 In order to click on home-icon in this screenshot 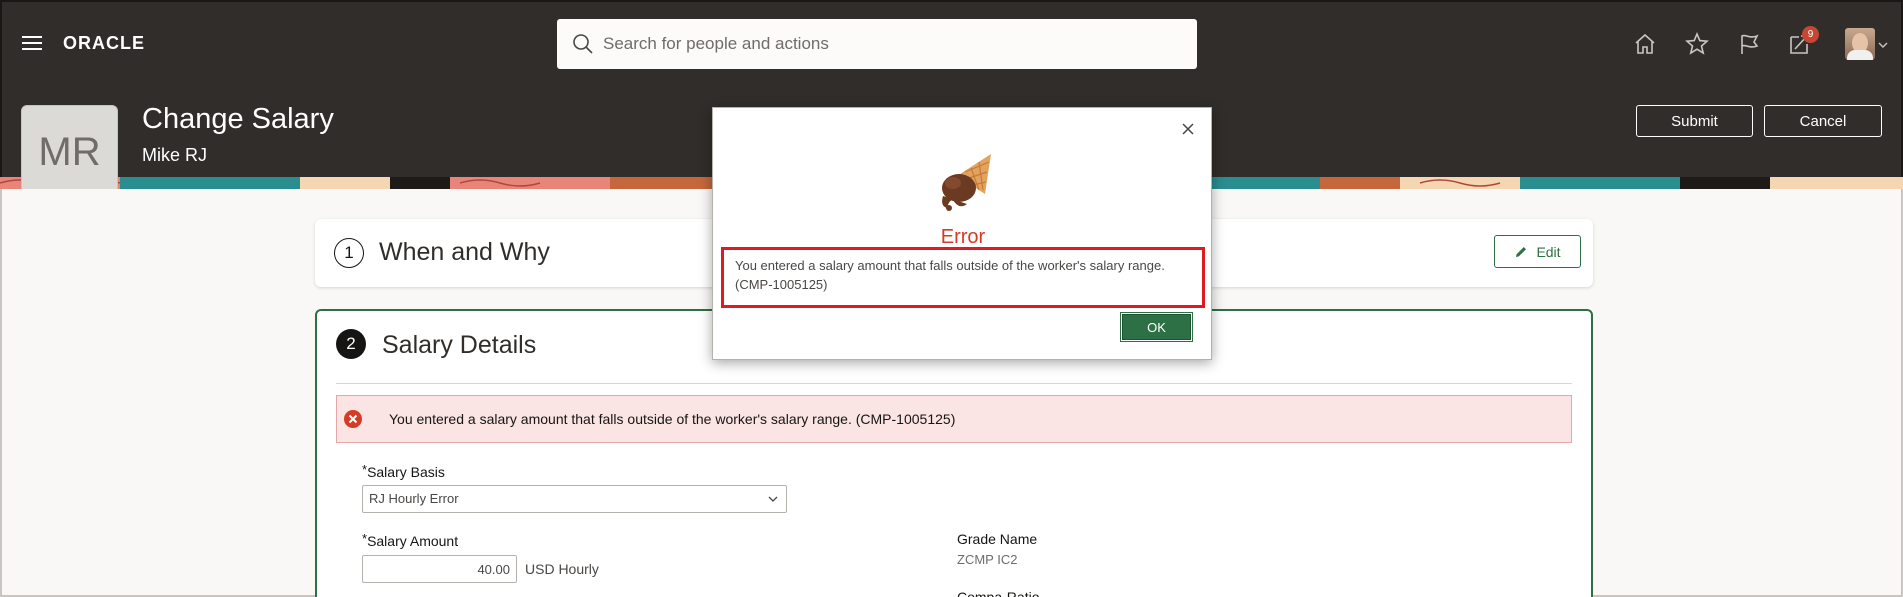, I will do `click(1645, 44)`.